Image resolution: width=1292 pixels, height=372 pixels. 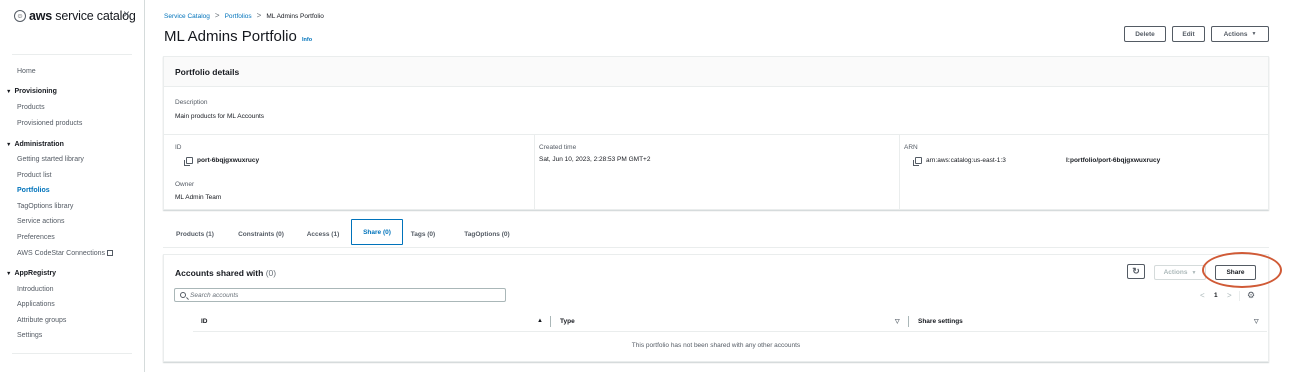 What do you see at coordinates (178, 147) in the screenshot?
I see `id-label: ID` at bounding box center [178, 147].